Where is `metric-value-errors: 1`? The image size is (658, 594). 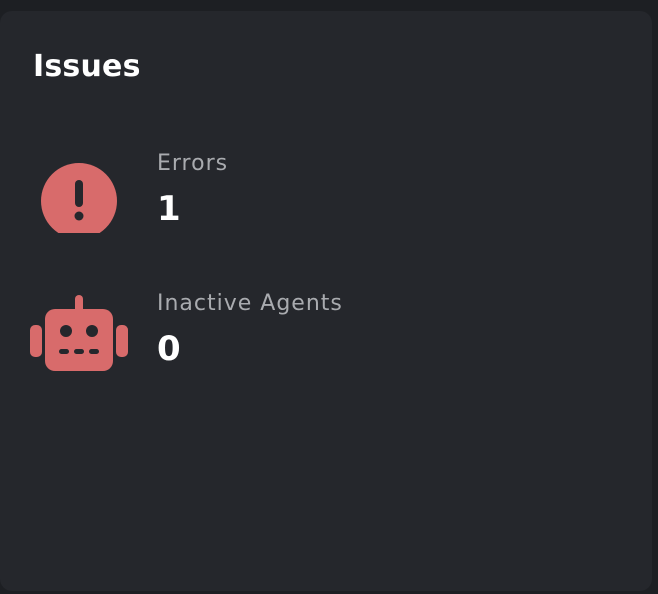
metric-value-errors: 1 is located at coordinates (169, 209).